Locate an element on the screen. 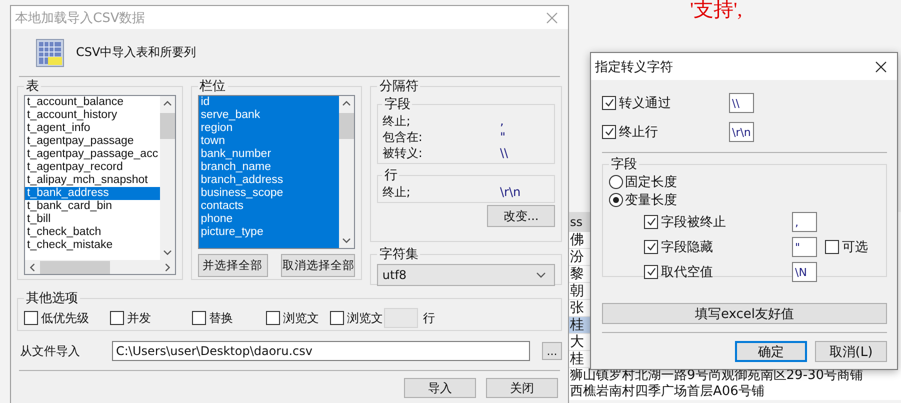 The width and height of the screenshot is (901, 403). checkbox-label: 替换 is located at coordinates (221, 318).